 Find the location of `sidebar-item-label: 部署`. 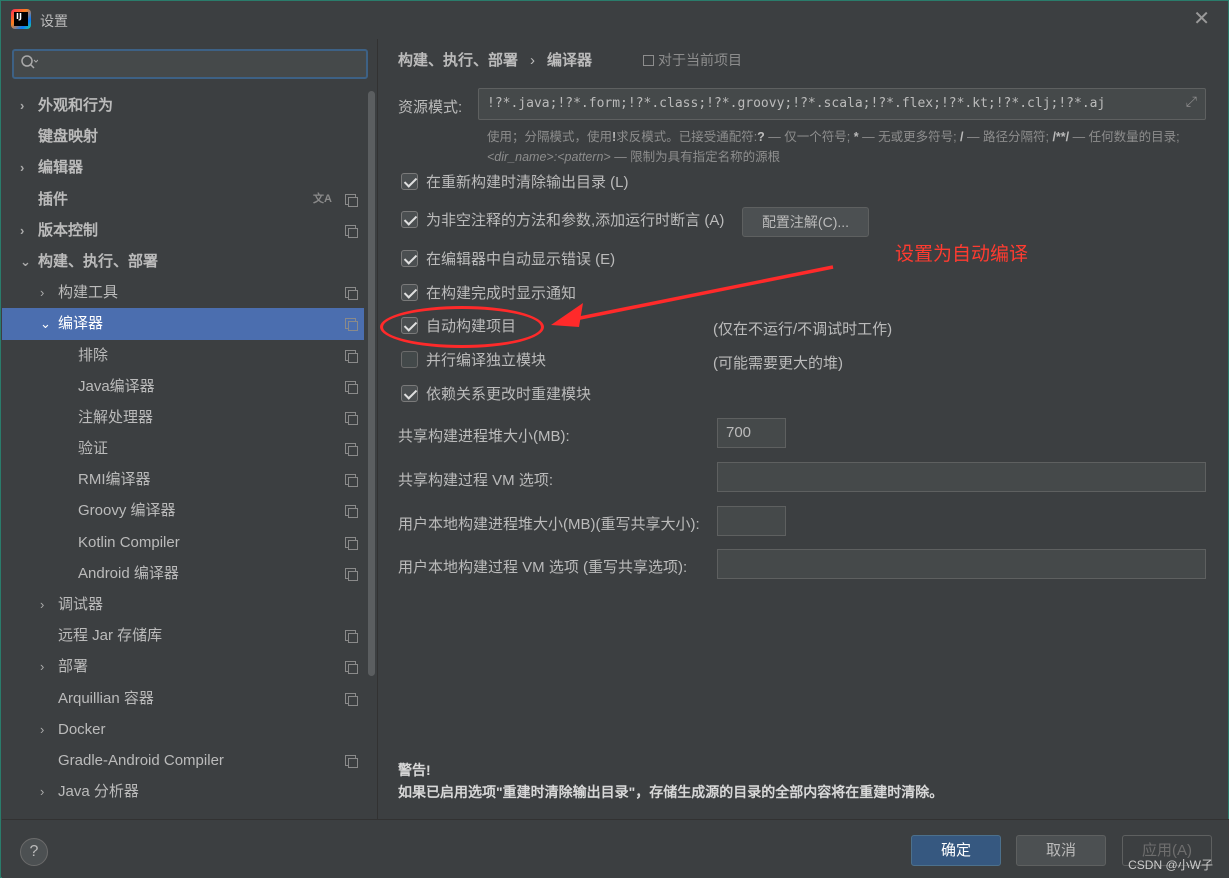

sidebar-item-label: 部署 is located at coordinates (73, 667).